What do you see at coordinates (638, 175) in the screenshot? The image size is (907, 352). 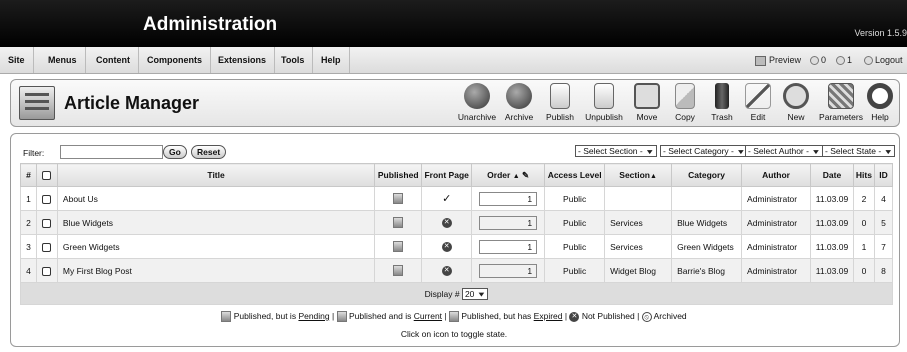 I see `col-section: Section▲` at bounding box center [638, 175].